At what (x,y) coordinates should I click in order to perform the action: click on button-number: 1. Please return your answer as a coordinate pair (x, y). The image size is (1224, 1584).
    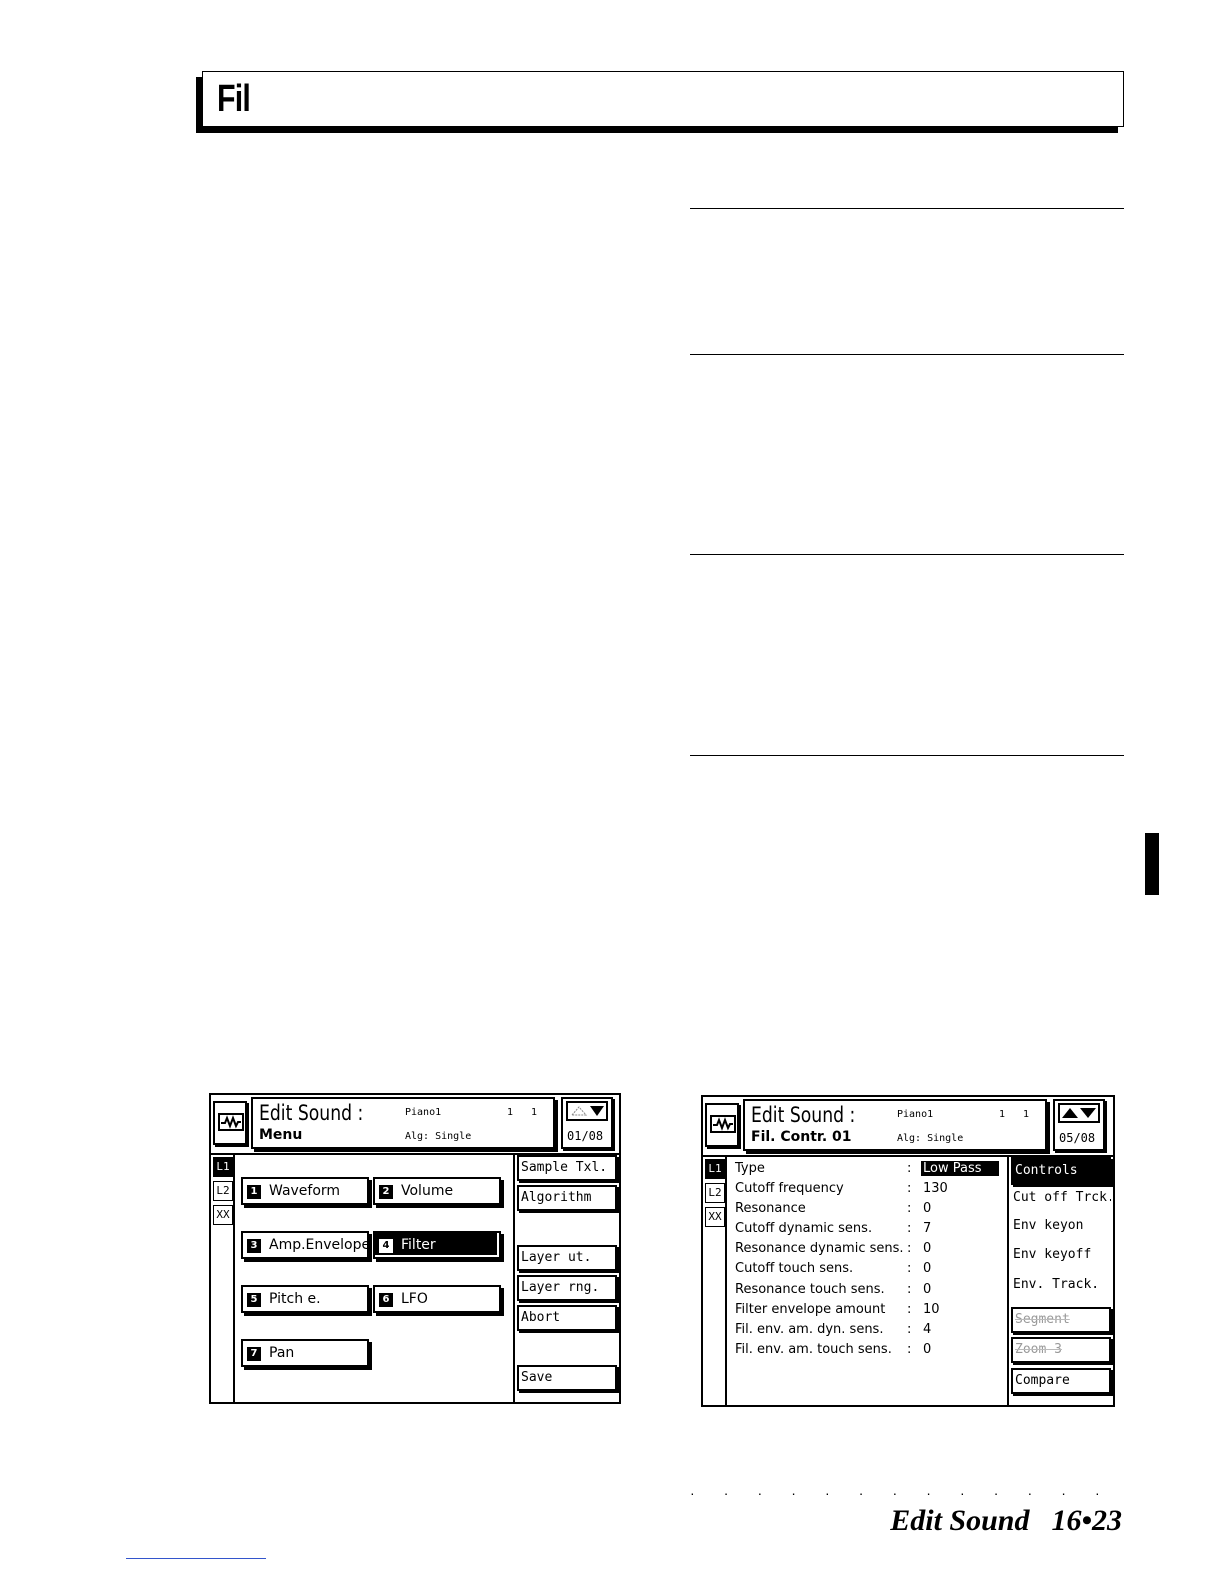
    Looking at the image, I should click on (254, 1192).